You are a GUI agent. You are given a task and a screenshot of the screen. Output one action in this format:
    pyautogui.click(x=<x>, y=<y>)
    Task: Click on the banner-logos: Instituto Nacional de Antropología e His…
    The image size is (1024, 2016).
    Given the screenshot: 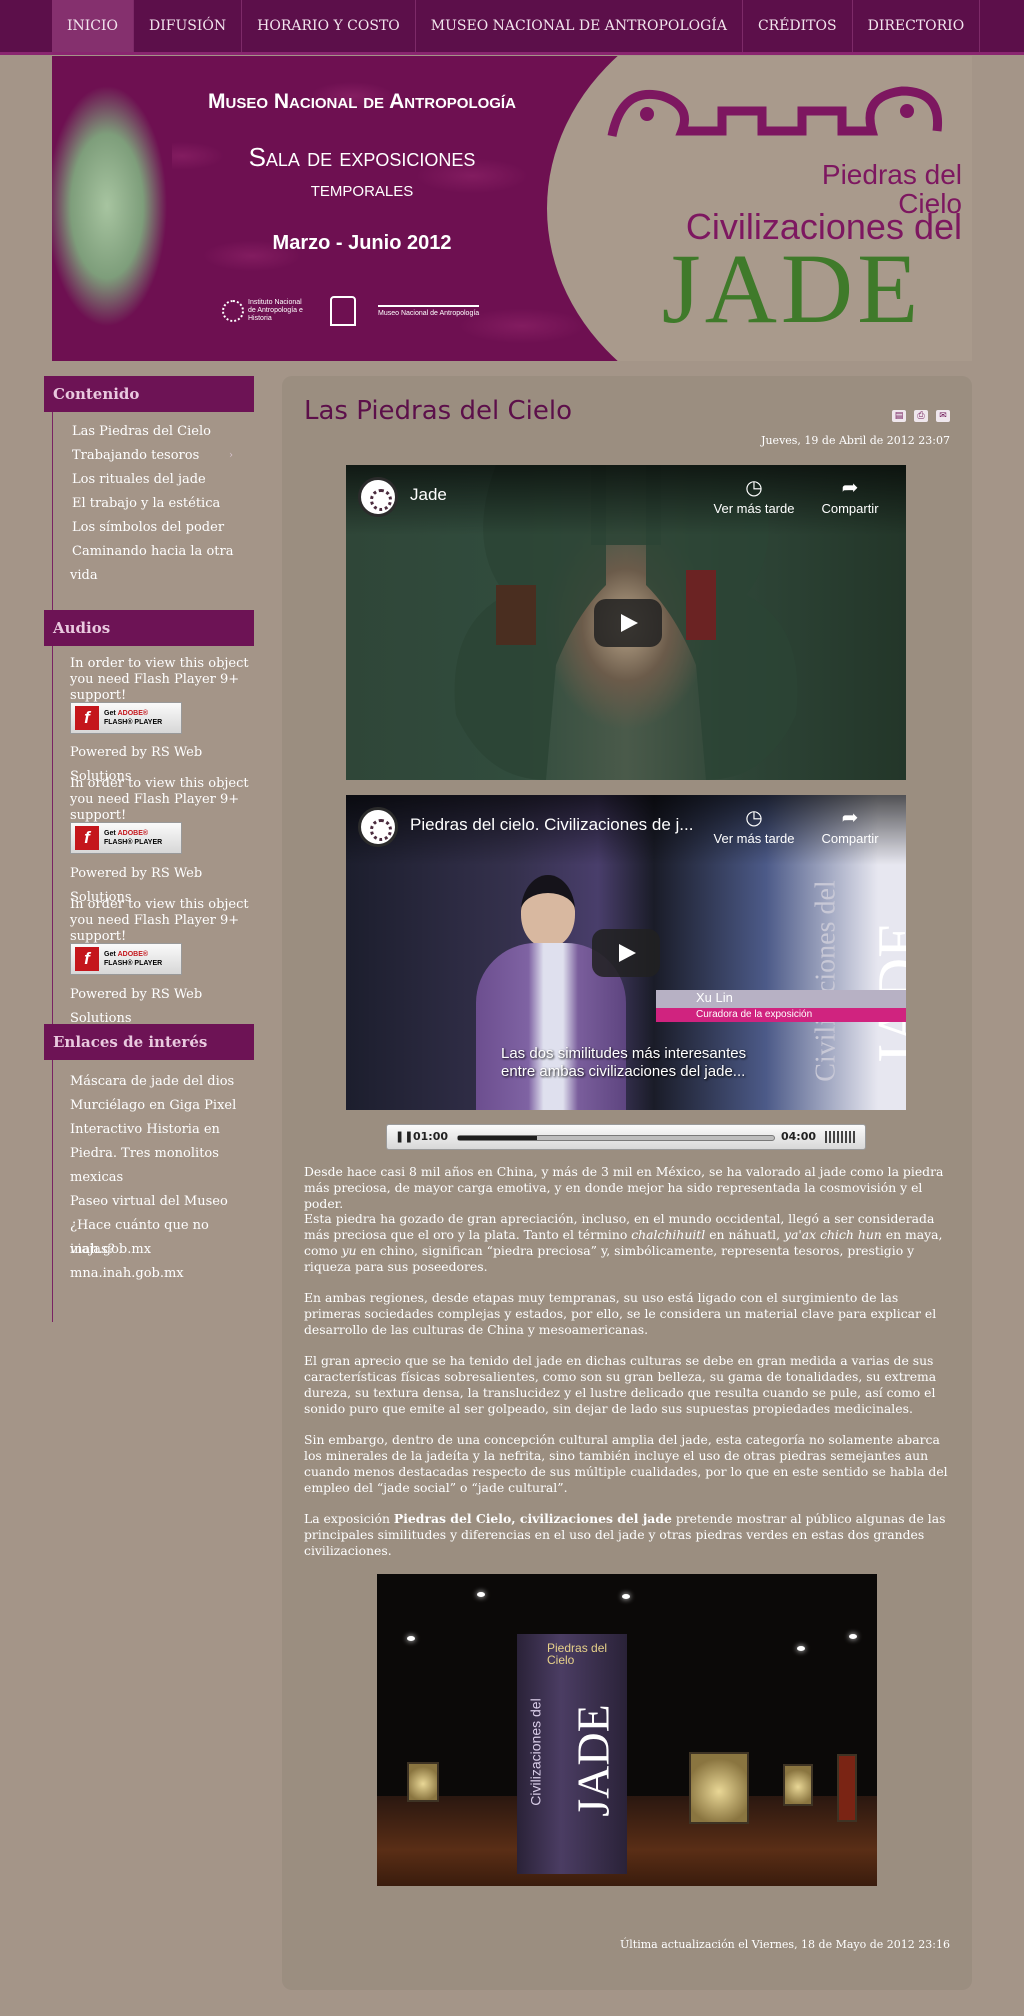 What is the action you would take?
    pyautogui.click(x=351, y=311)
    